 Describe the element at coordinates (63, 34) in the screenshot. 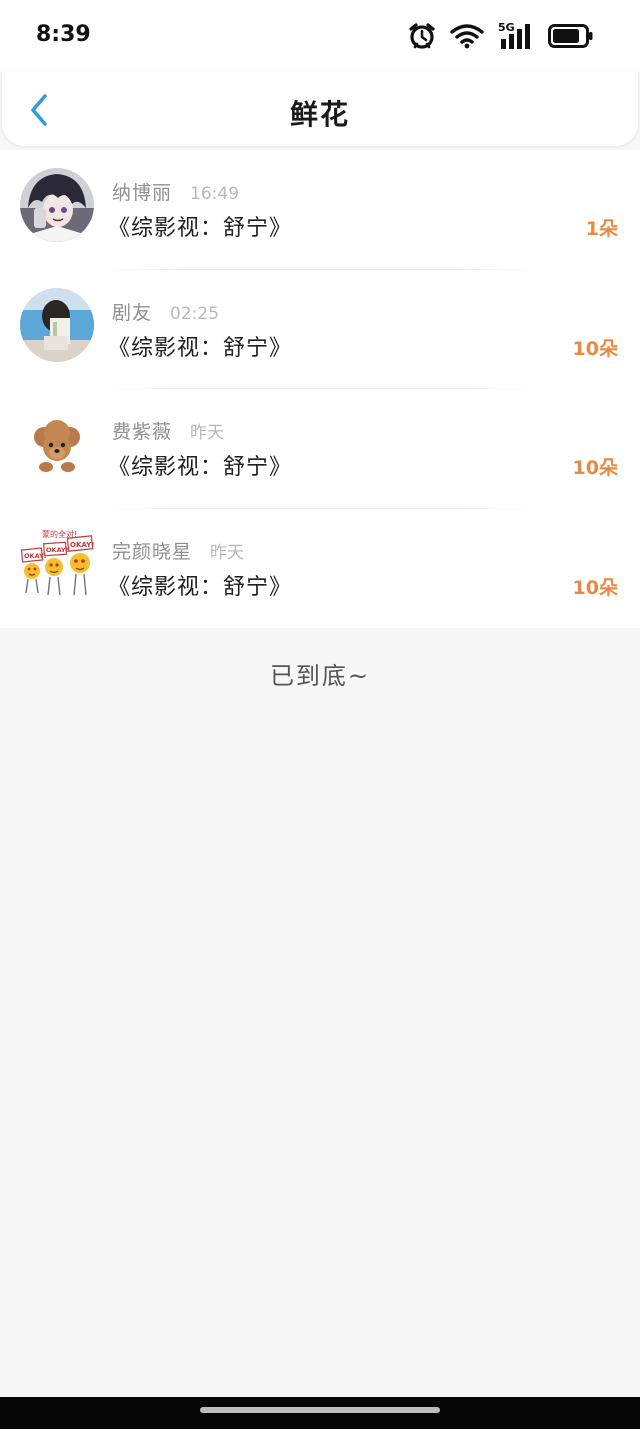

I see `status-time: 8:39` at that location.